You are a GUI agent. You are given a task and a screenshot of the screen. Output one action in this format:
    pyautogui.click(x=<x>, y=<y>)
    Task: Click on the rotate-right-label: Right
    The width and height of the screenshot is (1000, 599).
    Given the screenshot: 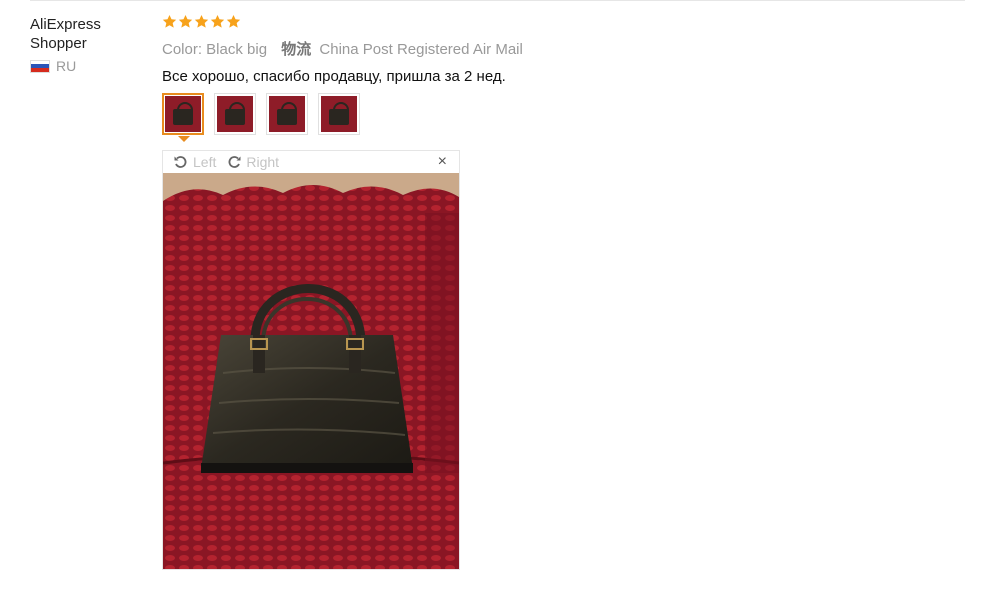 What is the action you would take?
    pyautogui.click(x=263, y=162)
    